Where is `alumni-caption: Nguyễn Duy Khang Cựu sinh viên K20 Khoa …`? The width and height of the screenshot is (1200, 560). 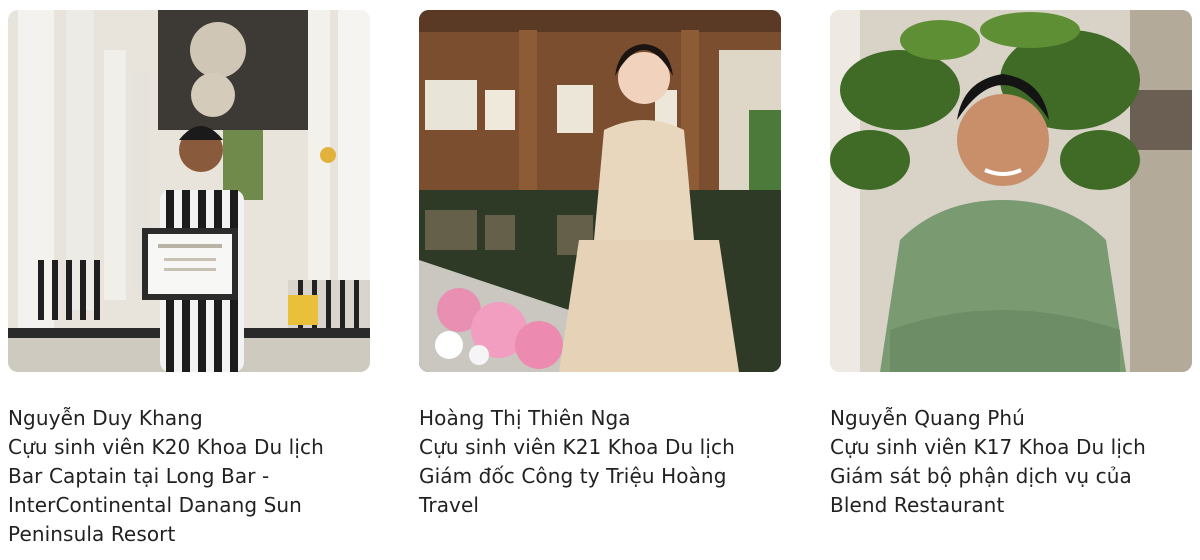
alumni-caption: Nguyễn Duy Khang Cựu sinh viên K20 Khoa … is located at coordinates (189, 476).